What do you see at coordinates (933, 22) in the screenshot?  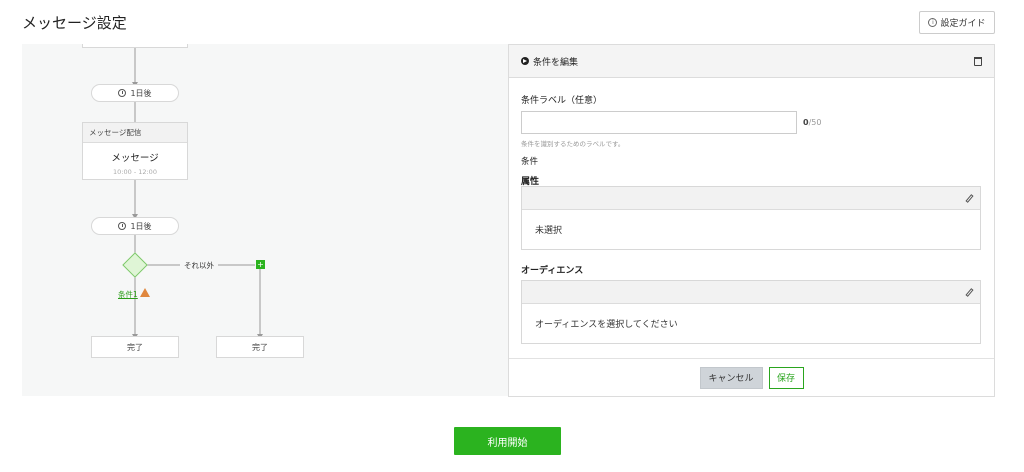 I see `info-icon: i` at bounding box center [933, 22].